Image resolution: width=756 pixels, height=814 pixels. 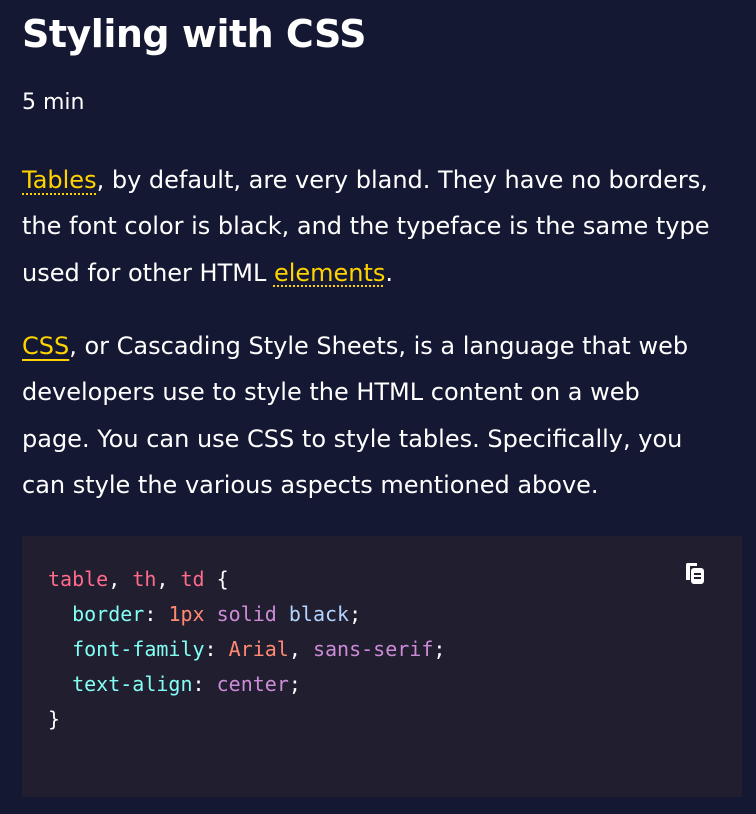 I want to click on term-link-tables: Tables, so click(x=59, y=180).